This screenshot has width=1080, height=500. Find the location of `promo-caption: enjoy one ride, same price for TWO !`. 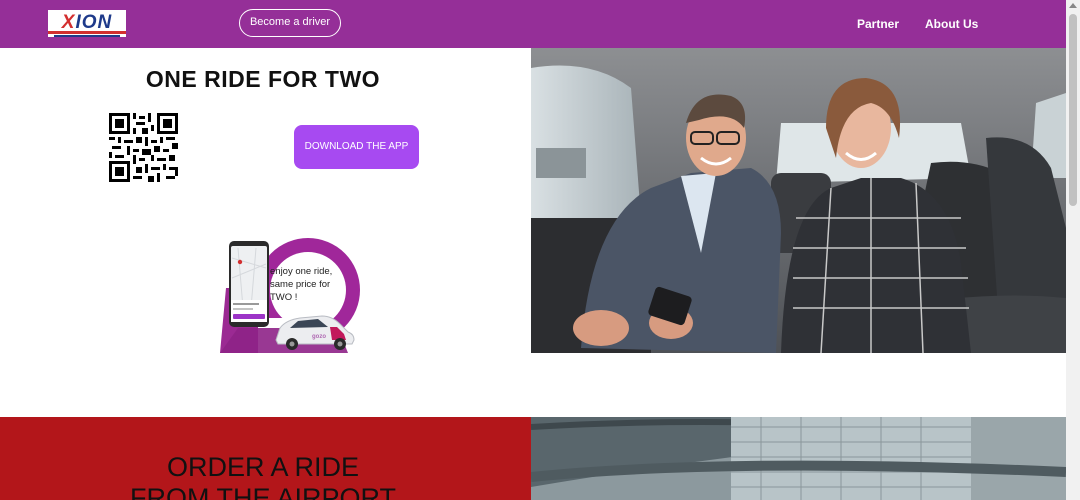

promo-caption: enjoy one ride, same price for TWO ! is located at coordinates (301, 284).